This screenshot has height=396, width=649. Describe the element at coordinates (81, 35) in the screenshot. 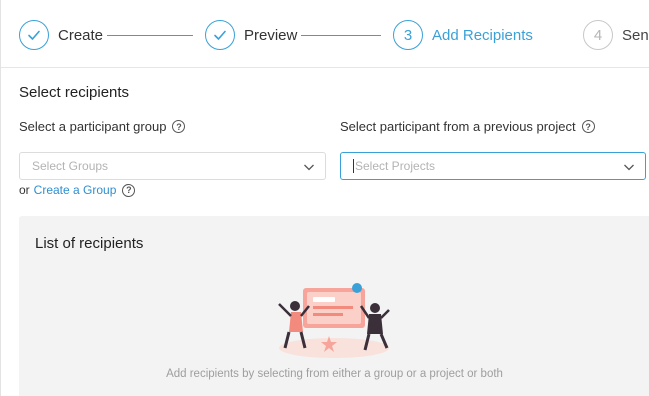

I see `step-label: Create` at that location.